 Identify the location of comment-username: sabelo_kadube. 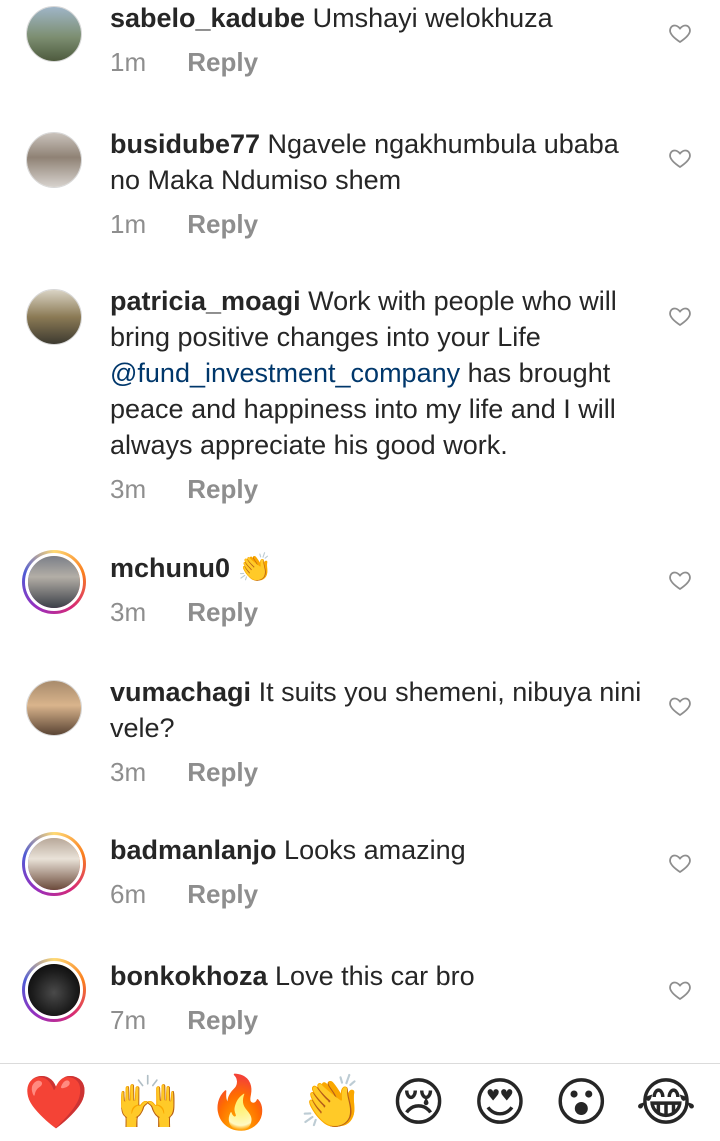
(207, 18).